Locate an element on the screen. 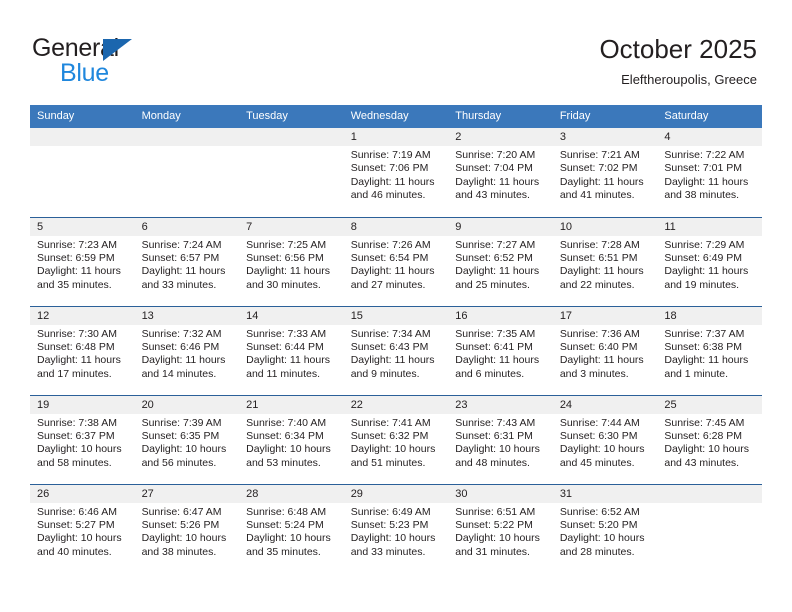 This screenshot has width=792, height=612. sunset-text: Sunset: 6:46 PM is located at coordinates (180, 346).